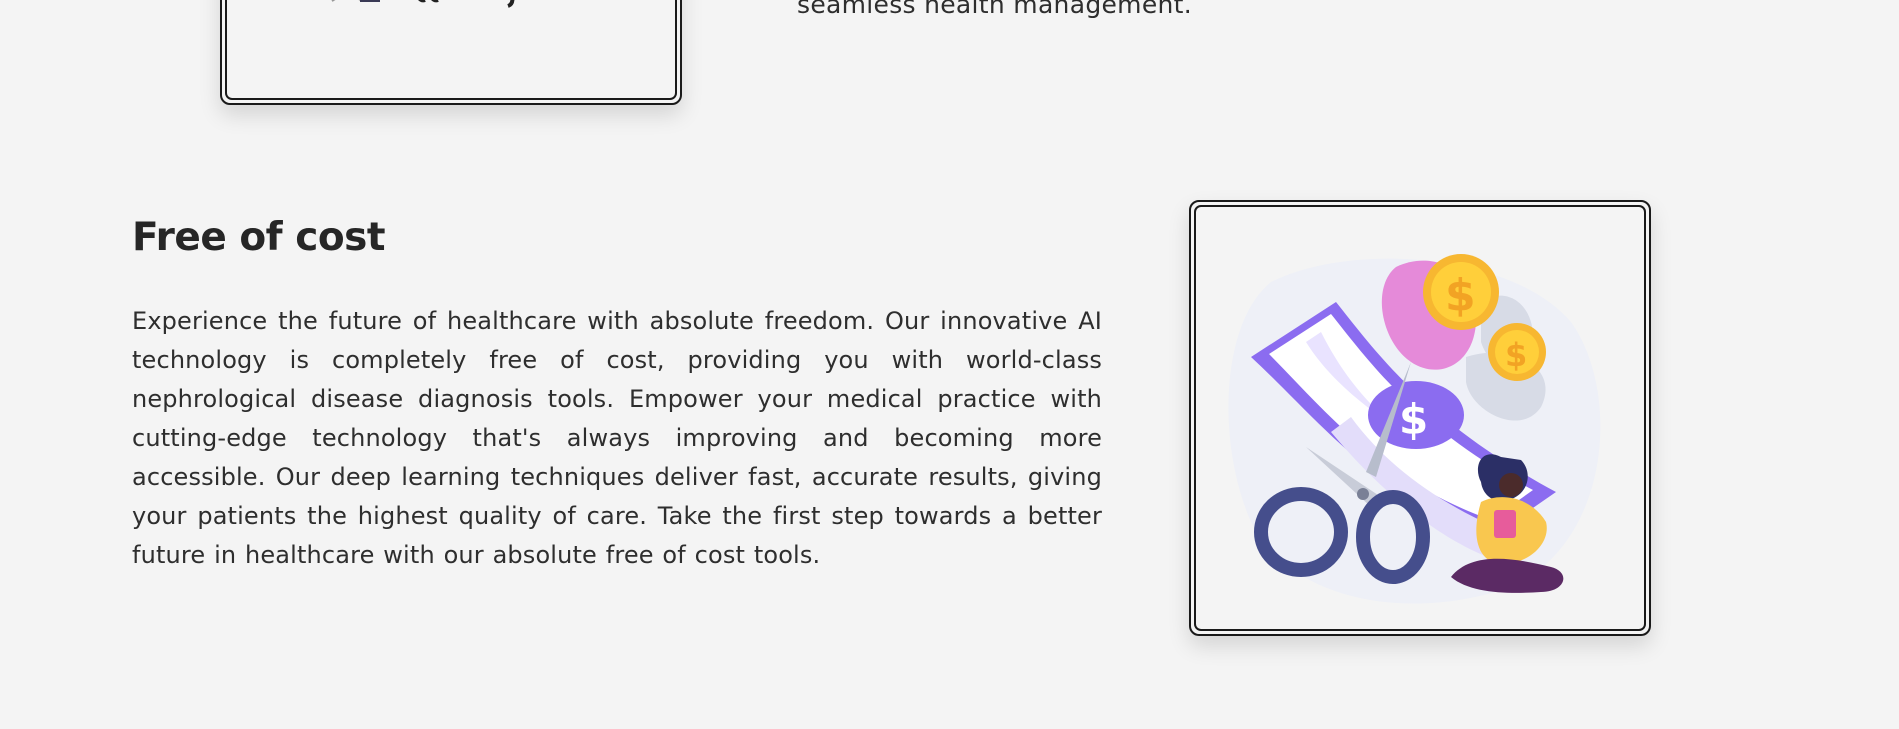 The image size is (1899, 729). Describe the element at coordinates (423, 4) in the screenshot. I see `top-illustration-icon` at that location.